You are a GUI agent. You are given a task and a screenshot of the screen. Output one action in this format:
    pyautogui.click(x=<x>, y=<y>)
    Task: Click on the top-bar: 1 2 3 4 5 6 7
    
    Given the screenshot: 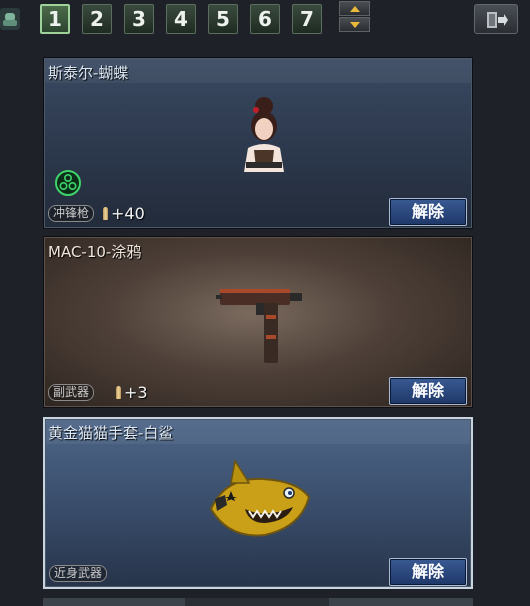 What is the action you would take?
    pyautogui.click(x=265, y=20)
    